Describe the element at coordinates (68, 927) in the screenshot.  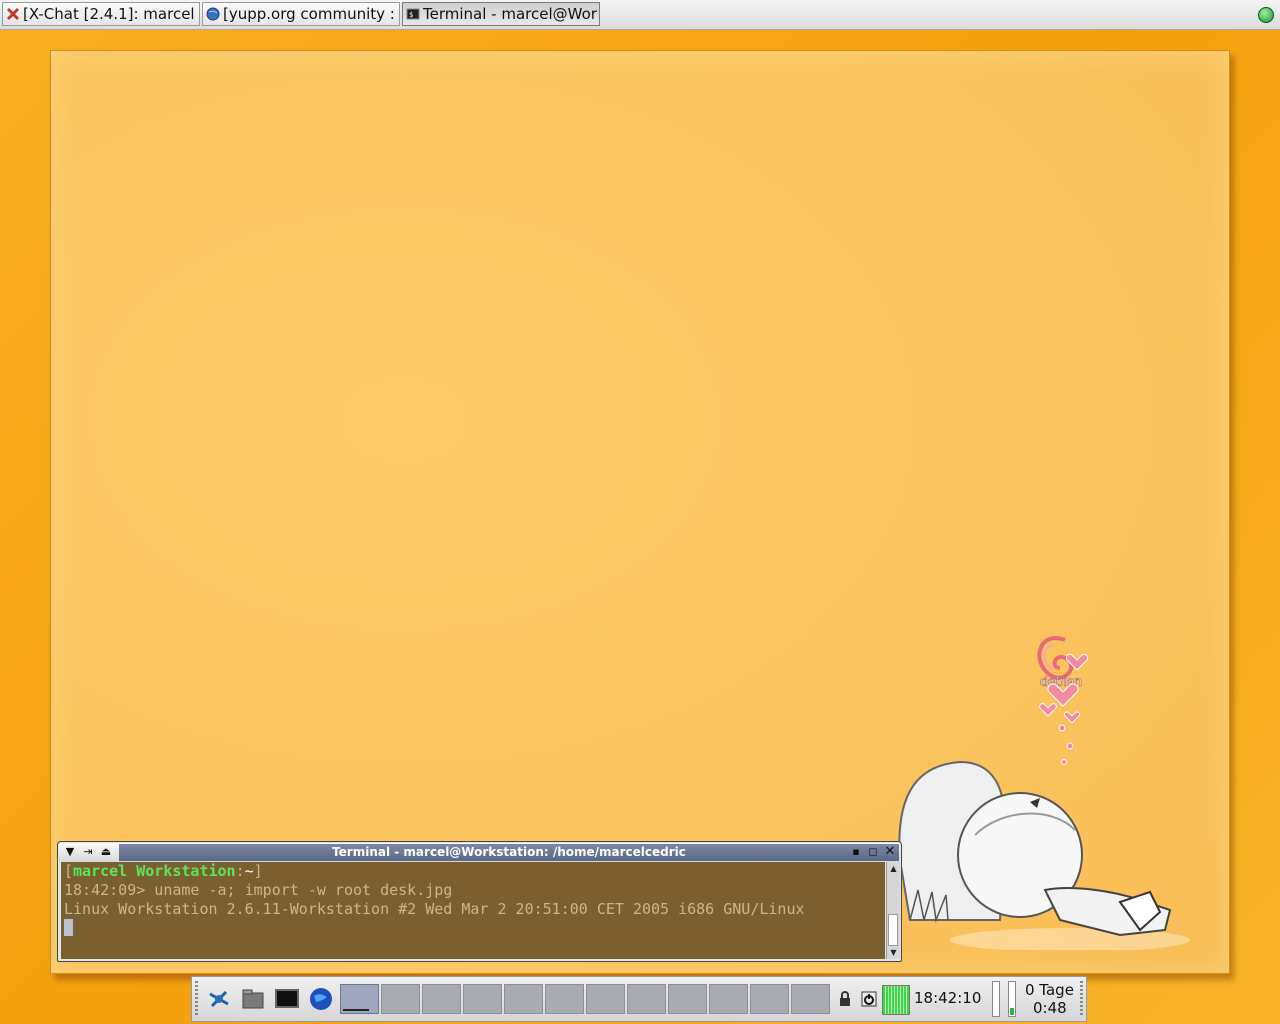
I see `text-cursor` at that location.